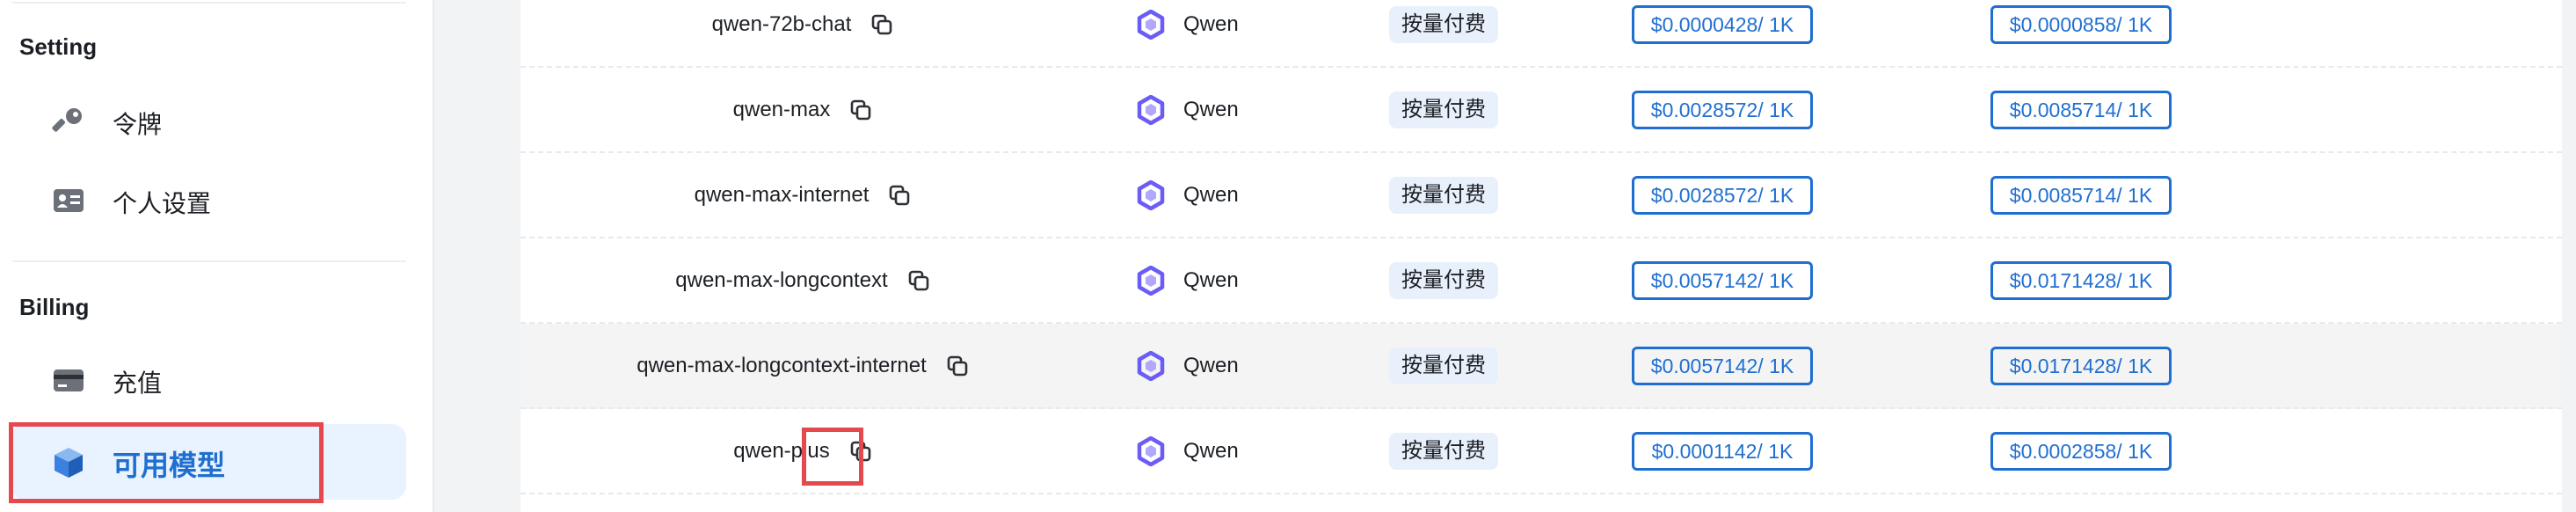 The image size is (2576, 512). I want to click on model-name-cell: qwen-max-longcontext-internet, so click(802, 365).